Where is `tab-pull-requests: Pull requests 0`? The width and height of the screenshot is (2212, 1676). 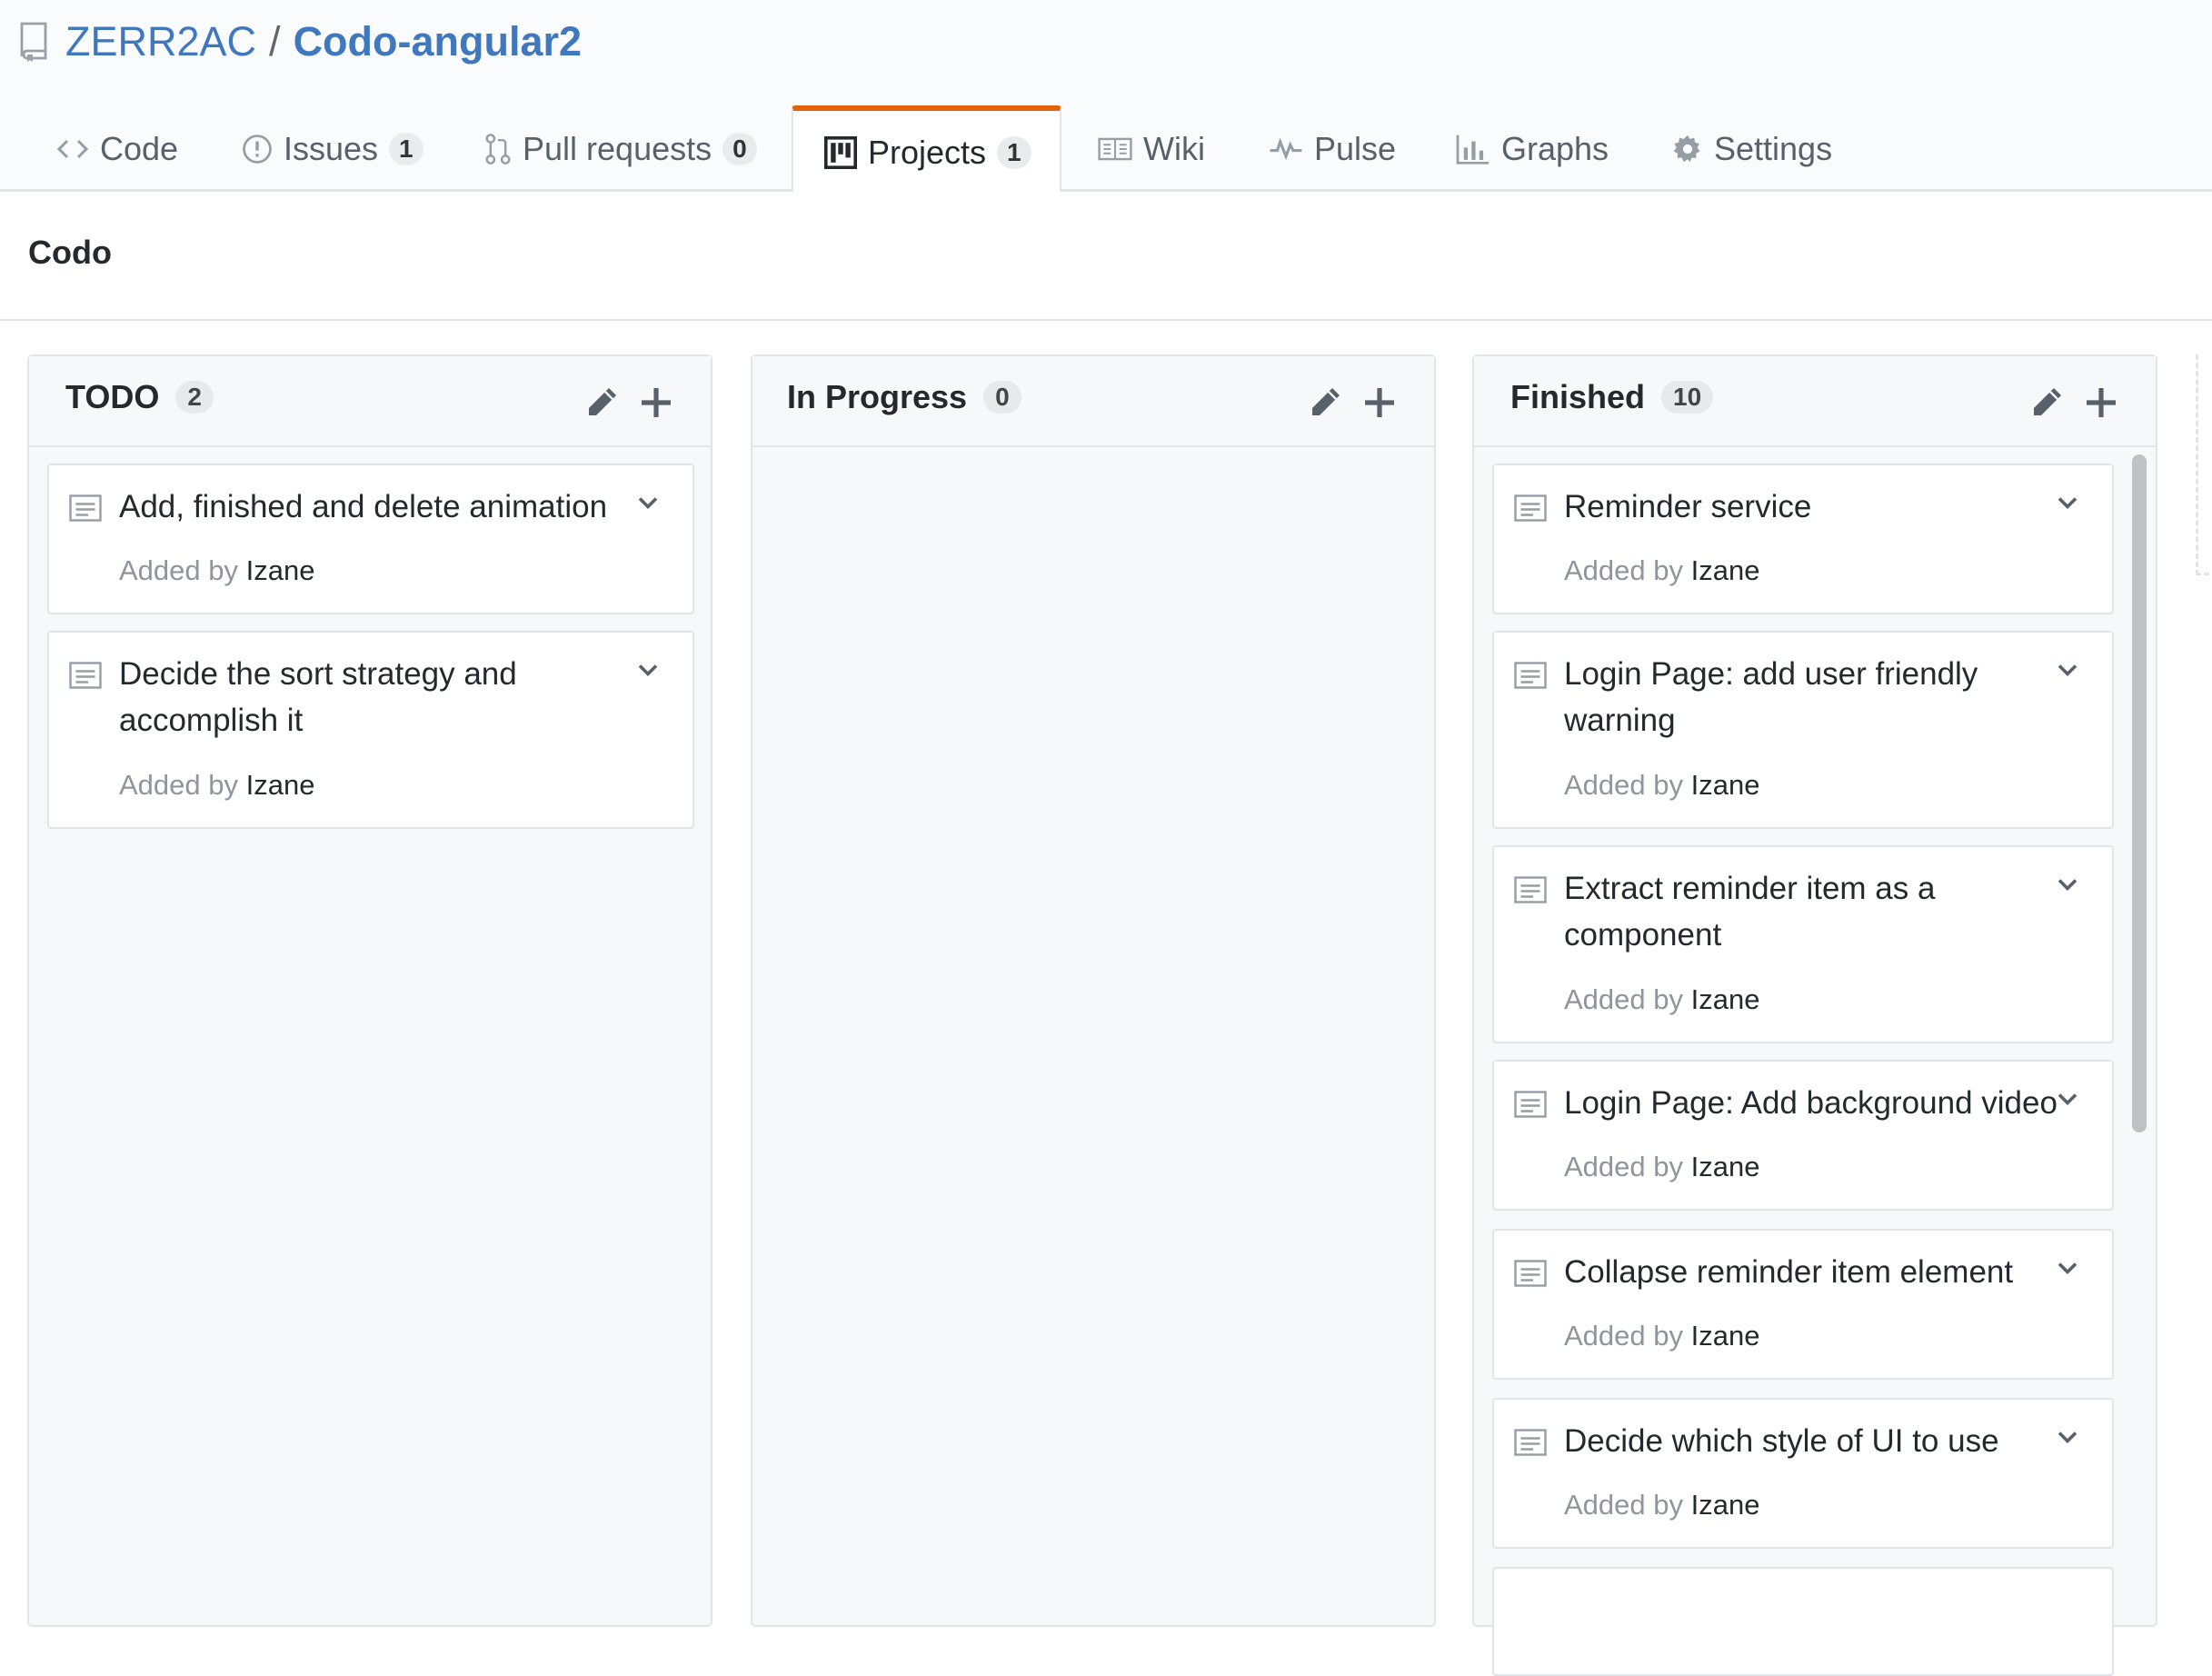 tab-pull-requests: Pull requests 0 is located at coordinates (620, 148).